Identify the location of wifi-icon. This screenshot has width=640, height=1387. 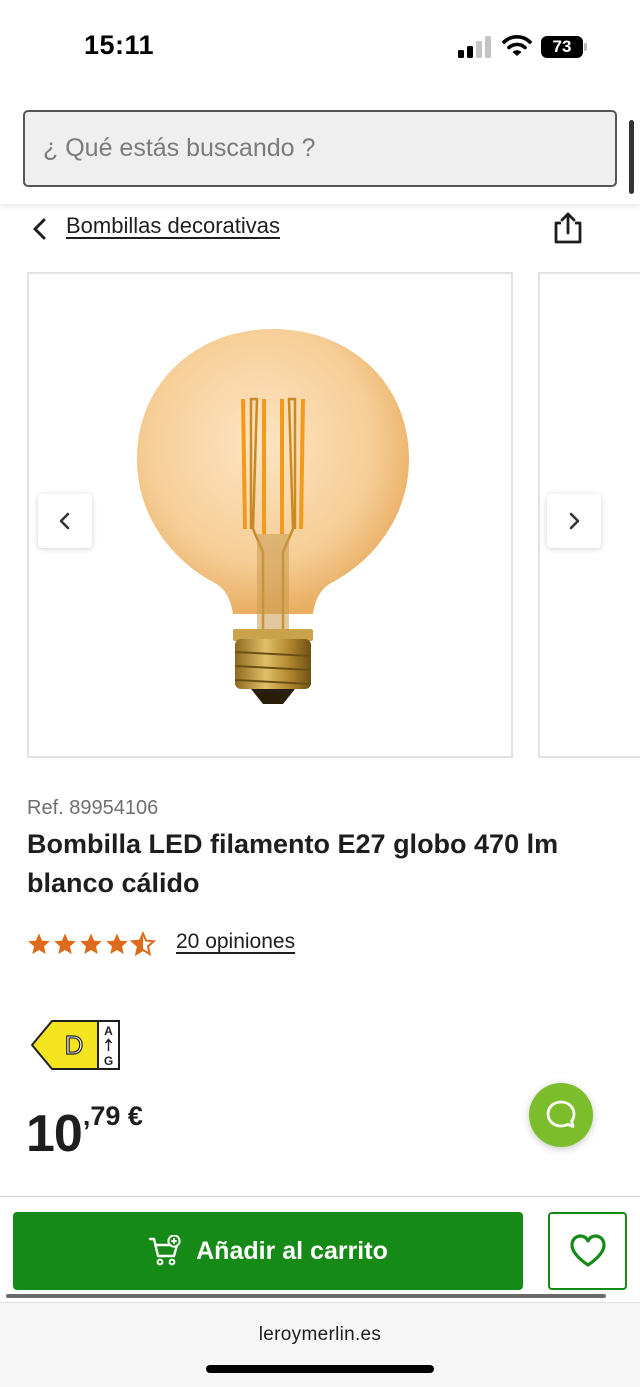
(517, 45).